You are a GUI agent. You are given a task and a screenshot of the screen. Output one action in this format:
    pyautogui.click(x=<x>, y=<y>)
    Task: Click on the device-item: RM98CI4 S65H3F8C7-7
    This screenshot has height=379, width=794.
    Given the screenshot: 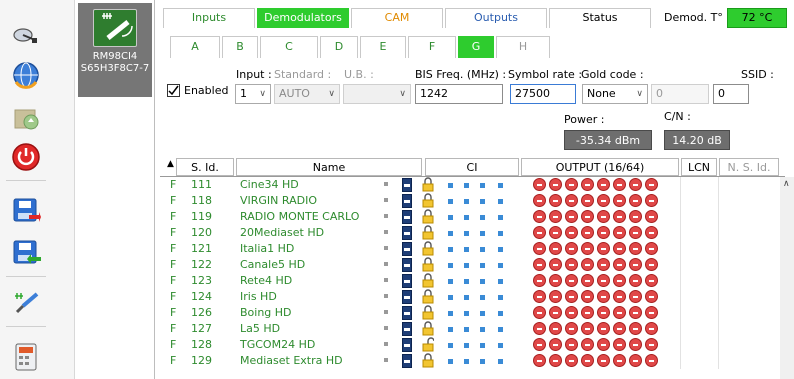 What is the action you would take?
    pyautogui.click(x=115, y=50)
    